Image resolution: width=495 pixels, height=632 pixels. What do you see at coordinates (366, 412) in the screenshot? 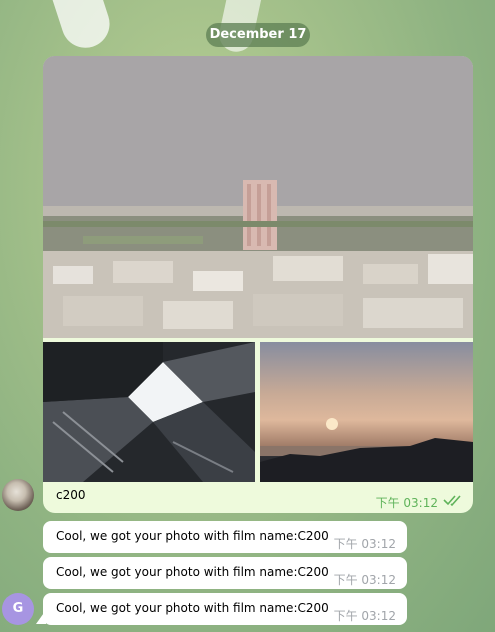
I see `photo-sunset-sea` at bounding box center [366, 412].